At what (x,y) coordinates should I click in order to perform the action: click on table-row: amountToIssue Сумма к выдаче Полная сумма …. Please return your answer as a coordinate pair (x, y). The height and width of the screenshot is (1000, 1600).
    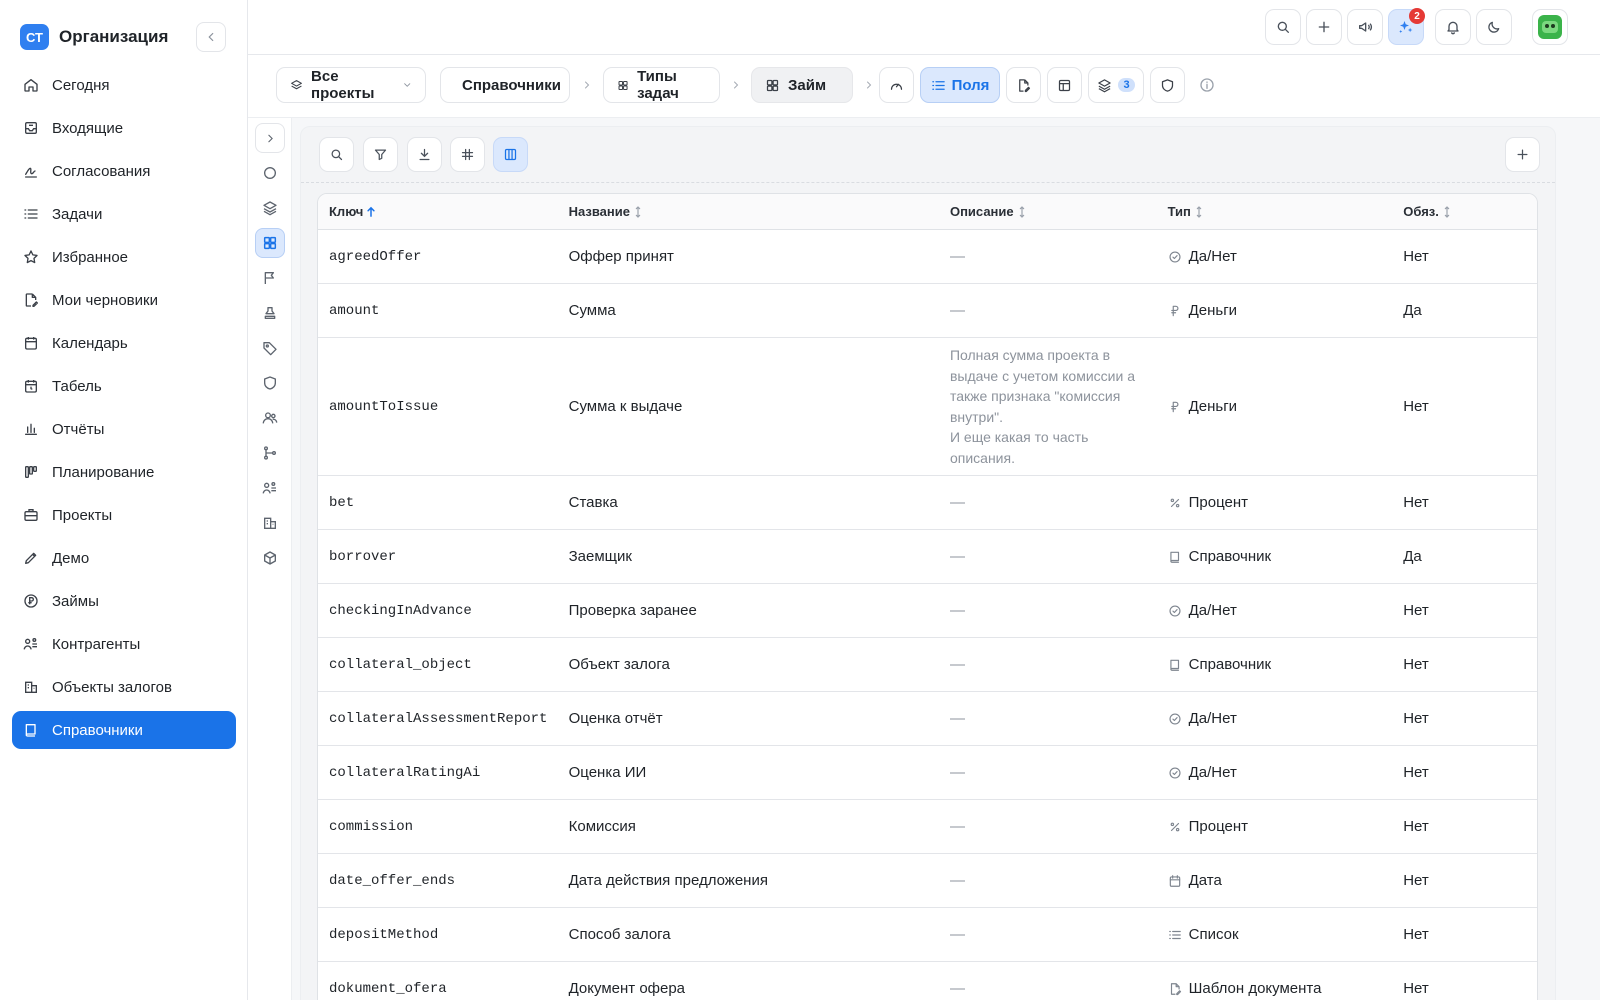
    Looking at the image, I should click on (927, 407).